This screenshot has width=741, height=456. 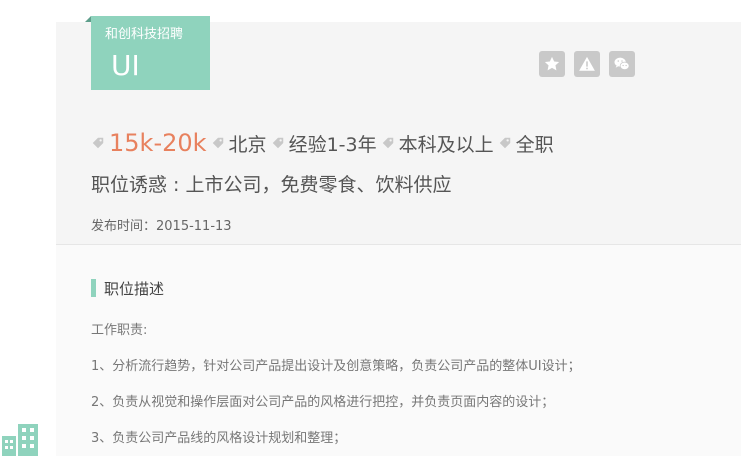 I want to click on description-line: 2、负责从视觉和操作层面对公司产品的风格进行把控，并负责页面内容的设计；, so click(x=323, y=402).